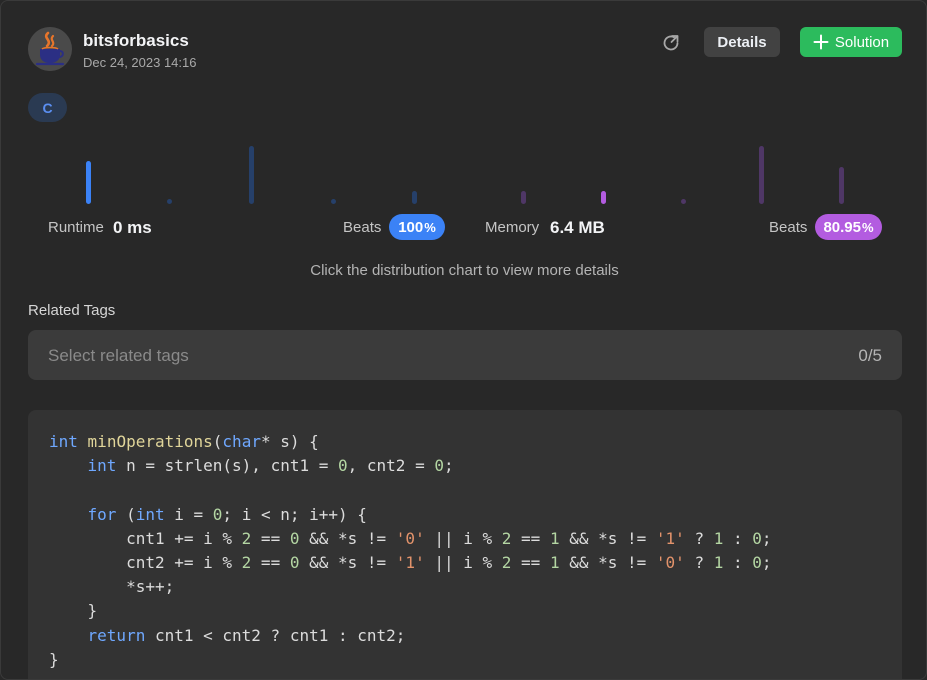 This screenshot has height=680, width=927. What do you see at coordinates (140, 62) in the screenshot?
I see `post-date: Dec 24, 2023 14:16` at bounding box center [140, 62].